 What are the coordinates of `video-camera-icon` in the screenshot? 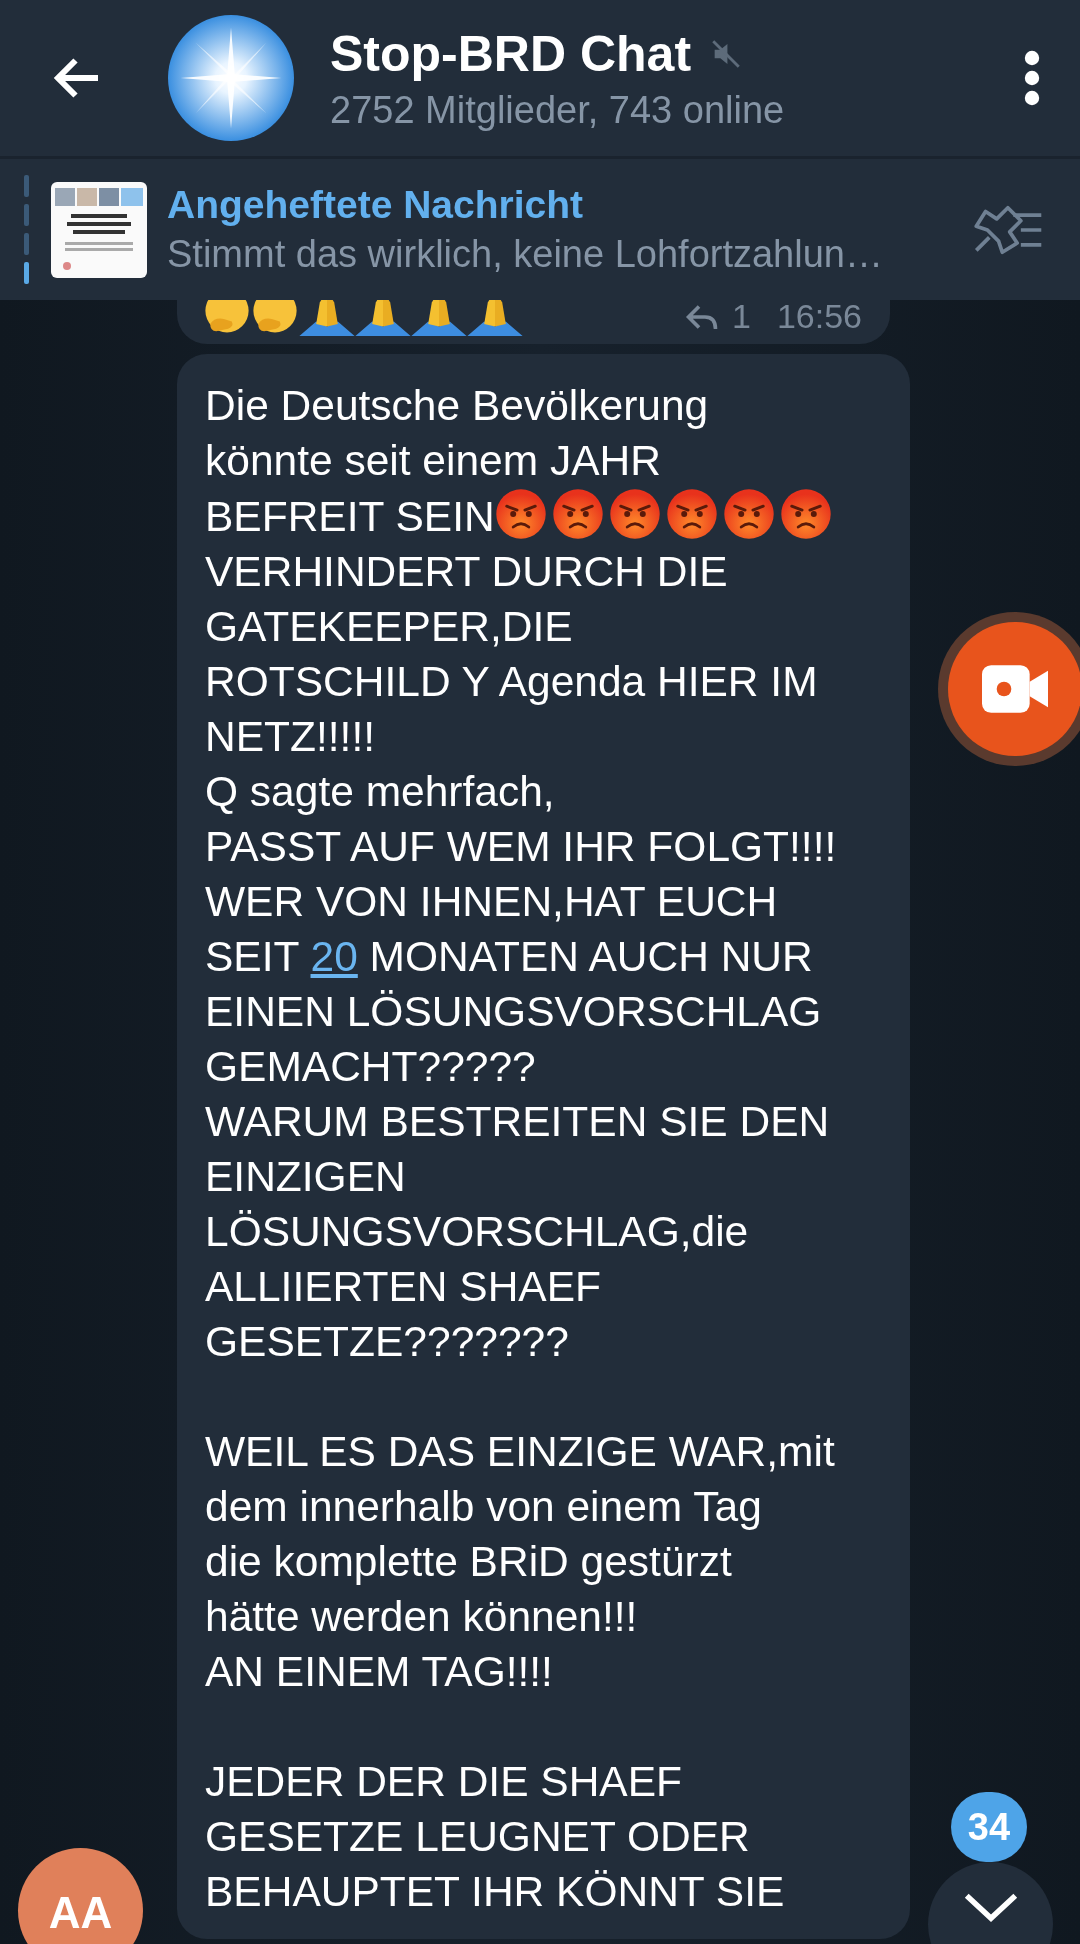 It's located at (1015, 689).